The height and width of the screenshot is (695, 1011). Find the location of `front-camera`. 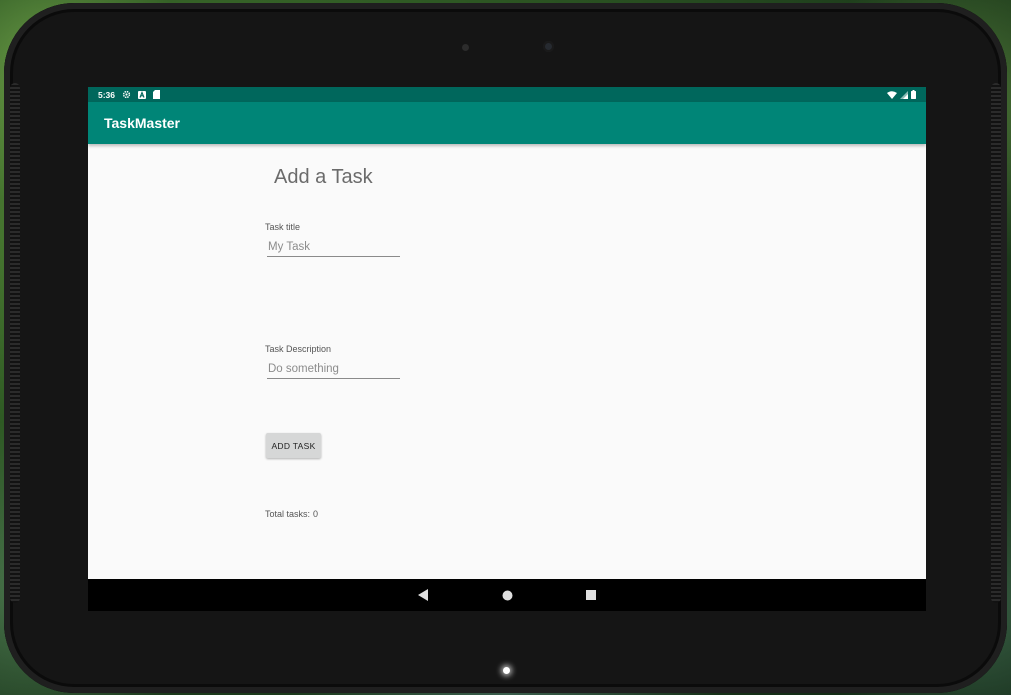

front-camera is located at coordinates (548, 46).